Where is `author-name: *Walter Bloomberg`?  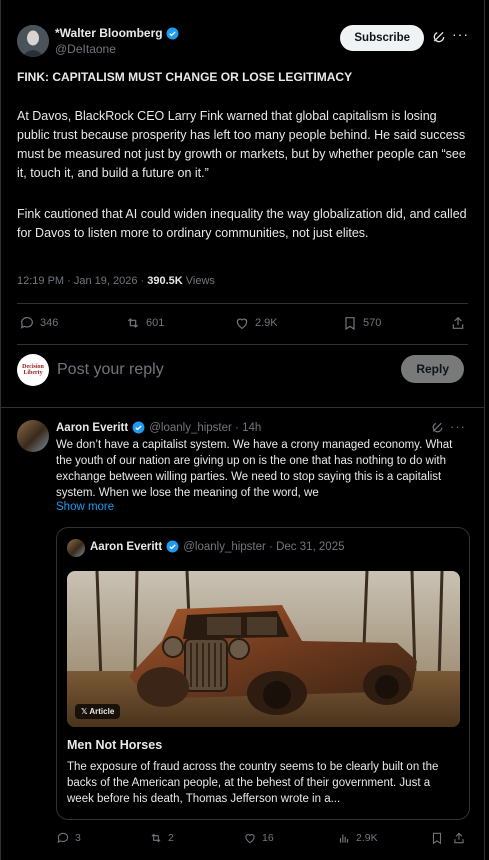
author-name: *Walter Bloomberg is located at coordinates (117, 33).